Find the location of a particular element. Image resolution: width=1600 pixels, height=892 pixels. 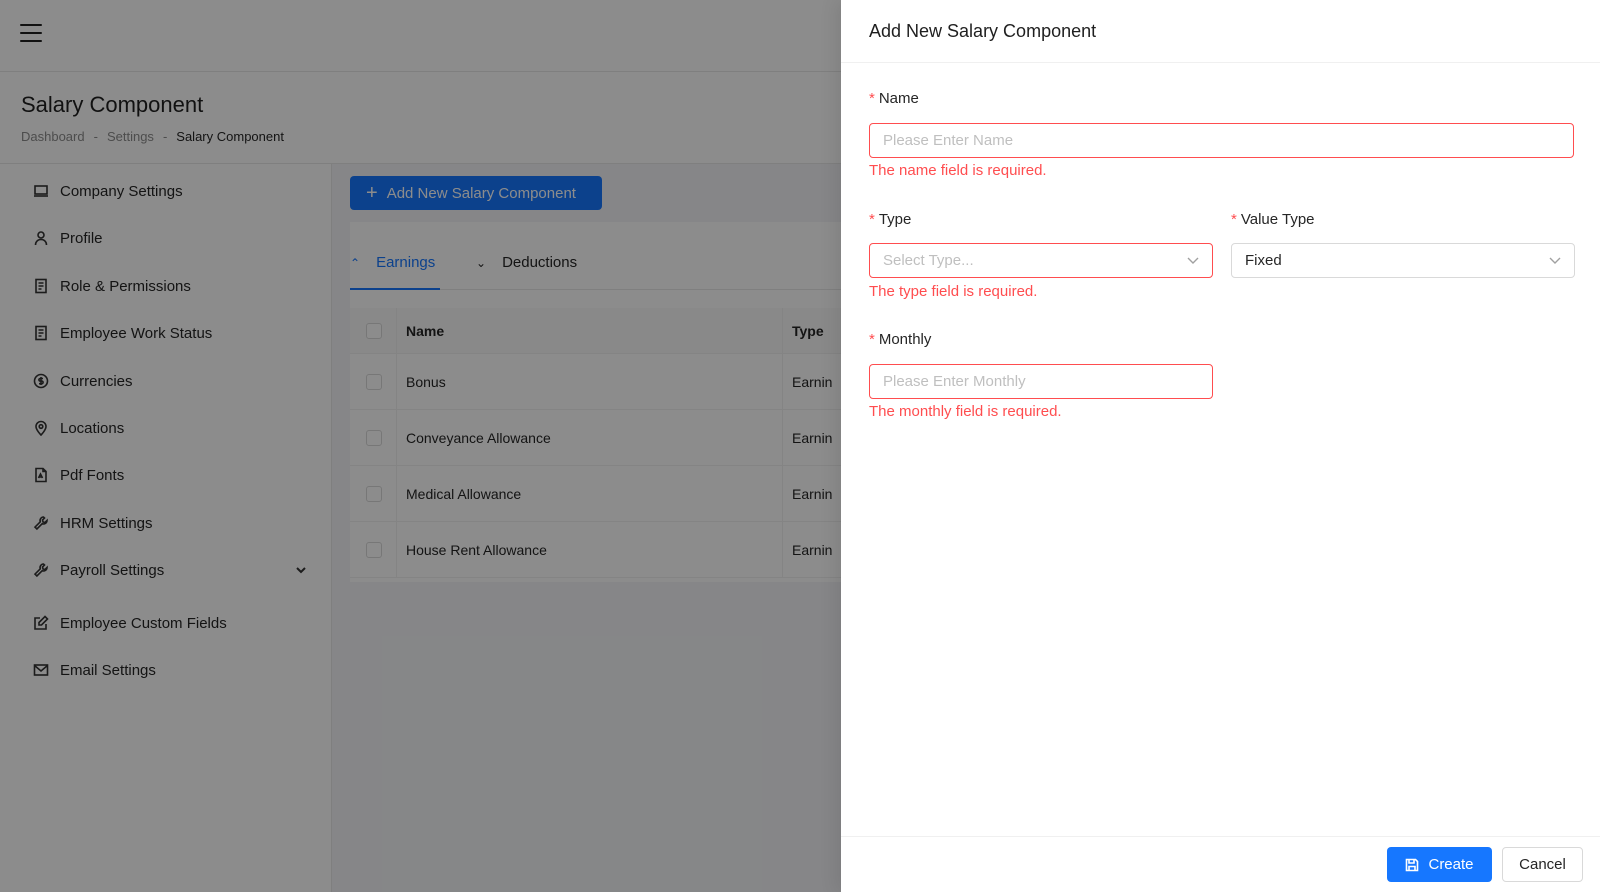

name-label: * Name is located at coordinates (894, 98).